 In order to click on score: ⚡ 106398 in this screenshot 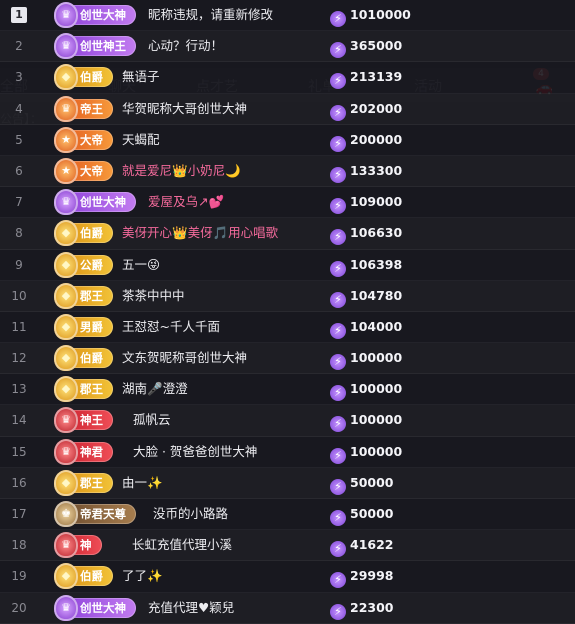, I will do `click(366, 266)`.